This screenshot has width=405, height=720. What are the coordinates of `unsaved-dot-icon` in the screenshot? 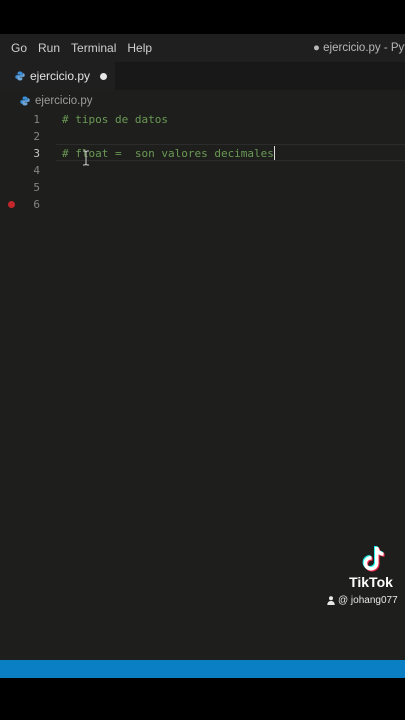 It's located at (104, 76).